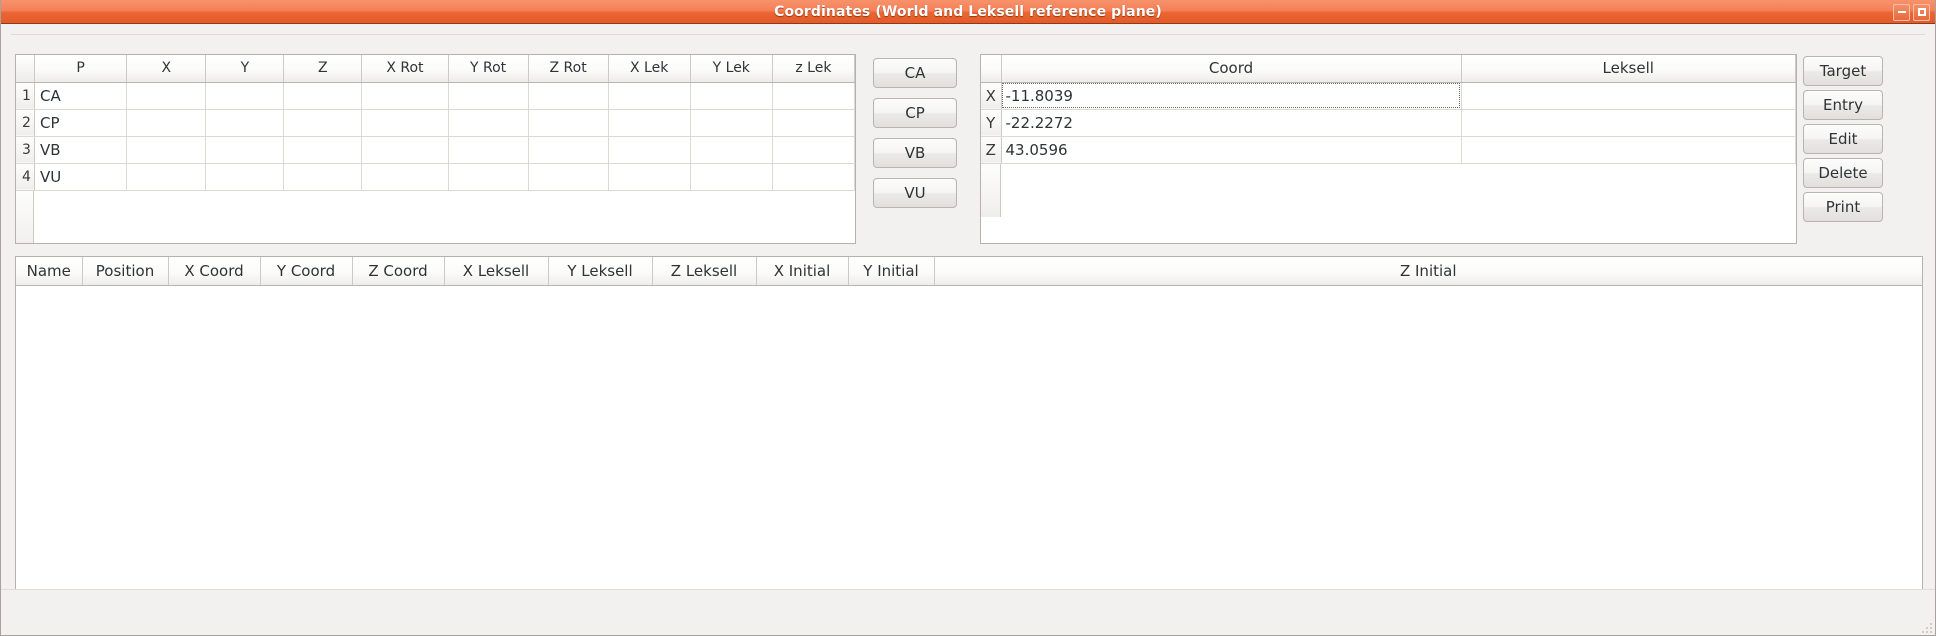 The image size is (1936, 636). I want to click on coordinate-header-leksell: Leksell, so click(1628, 69).